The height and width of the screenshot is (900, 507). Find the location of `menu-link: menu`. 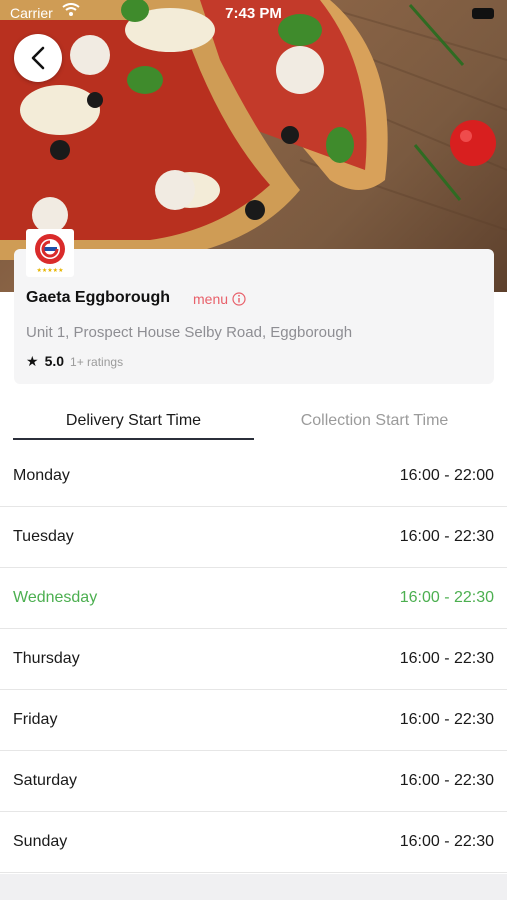

menu-link: menu is located at coordinates (219, 299).